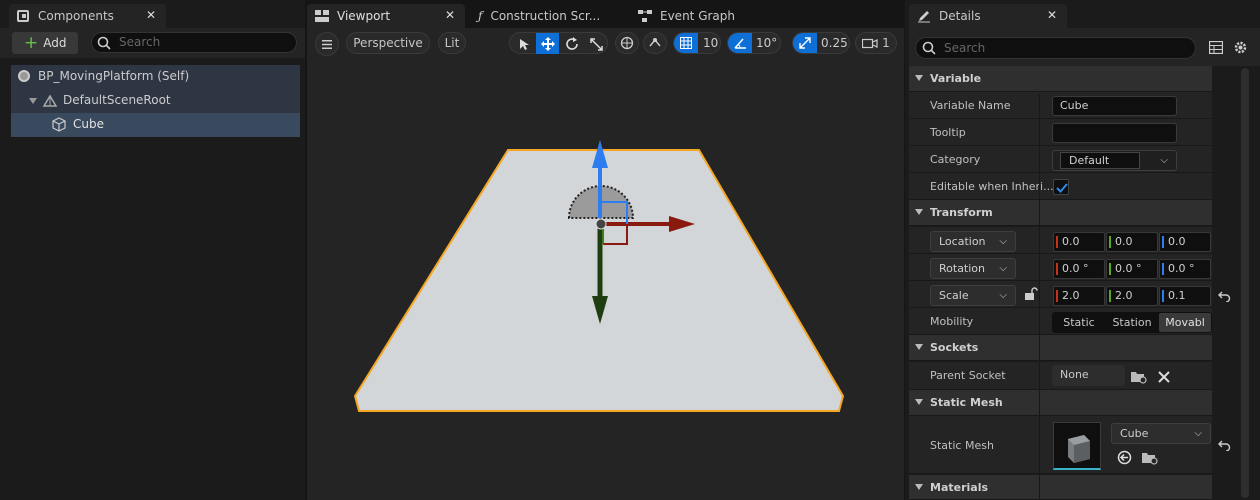 This screenshot has height=500, width=1260. What do you see at coordinates (1132, 242) in the screenshot?
I see `location-y-input: 0.0` at bounding box center [1132, 242].